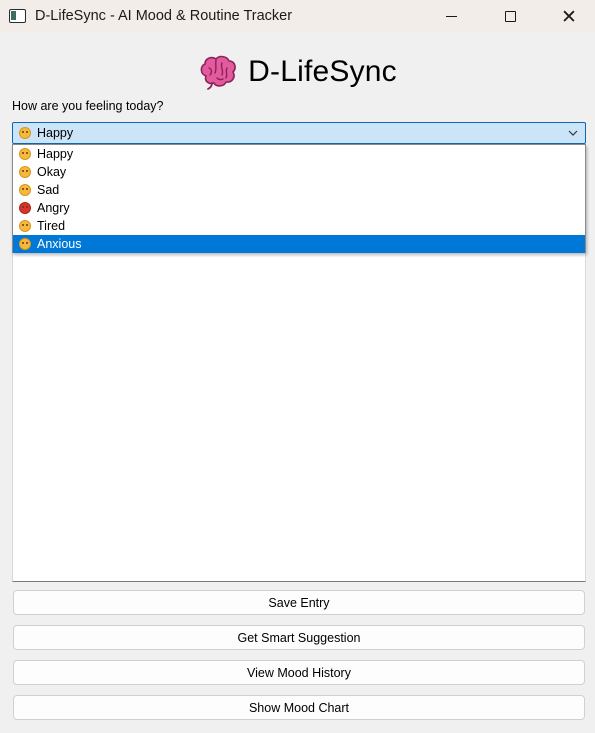  What do you see at coordinates (299, 602) in the screenshot?
I see `save-entry-button: Save Entry` at bounding box center [299, 602].